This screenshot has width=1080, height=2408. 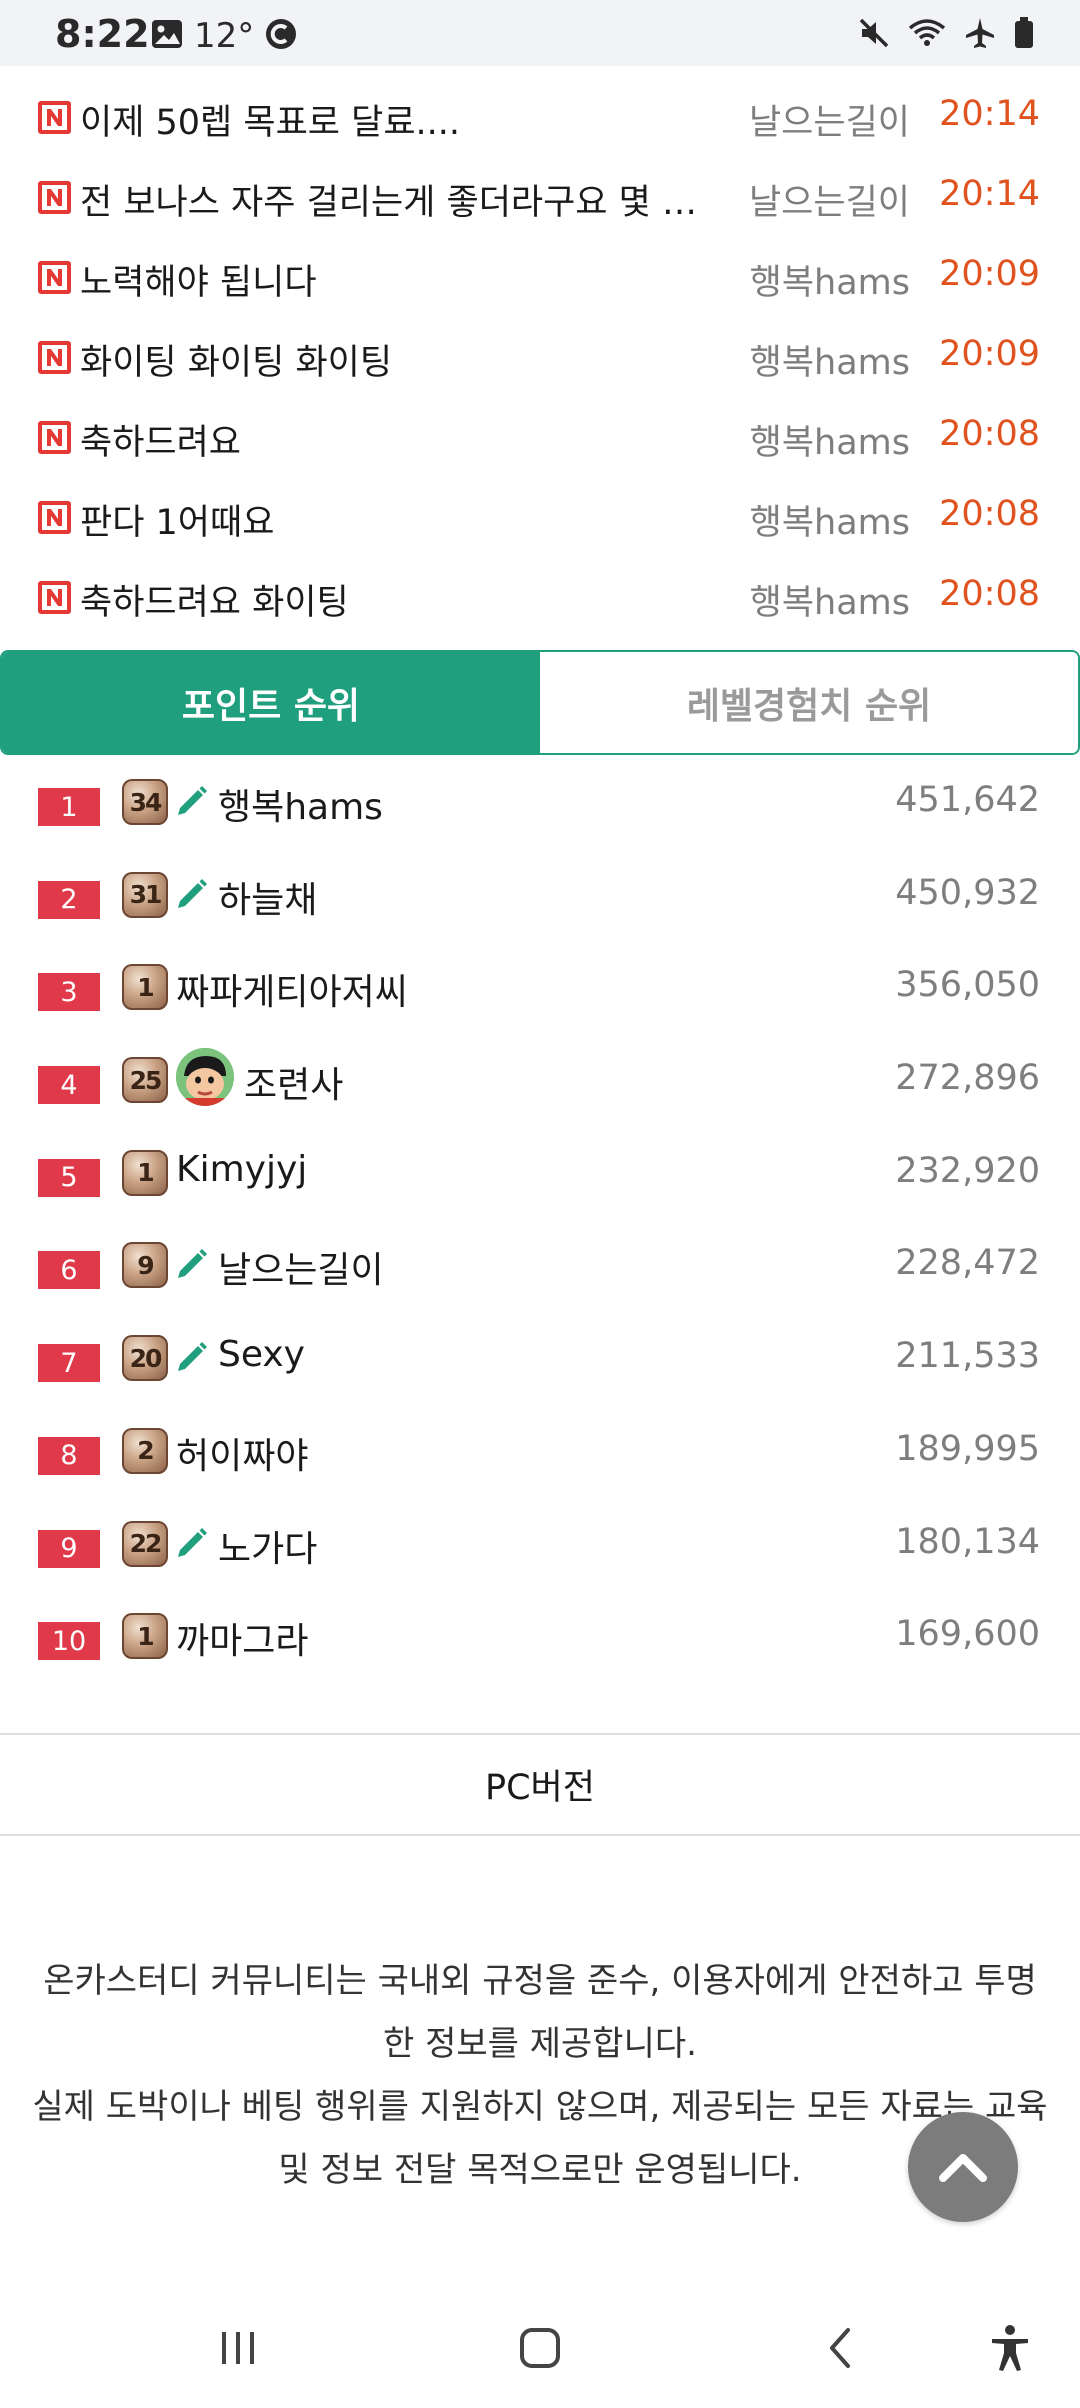 I want to click on post-item: 노력해야 됩니다 행복hams 20:09, so click(x=540, y=278).